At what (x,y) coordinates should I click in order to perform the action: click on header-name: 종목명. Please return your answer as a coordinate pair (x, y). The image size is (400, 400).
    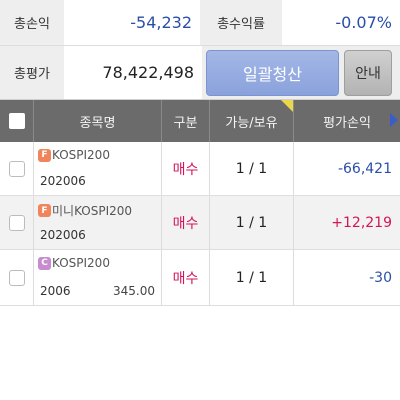
    Looking at the image, I should click on (98, 121).